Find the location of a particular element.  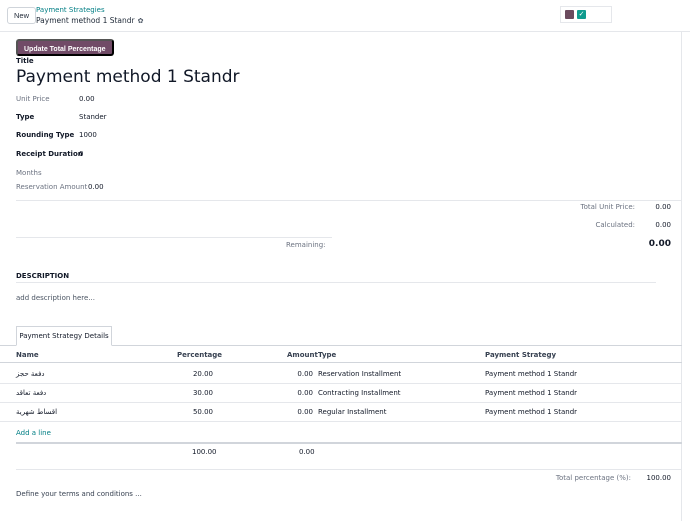

status-indicator: ✓ is located at coordinates (586, 14).